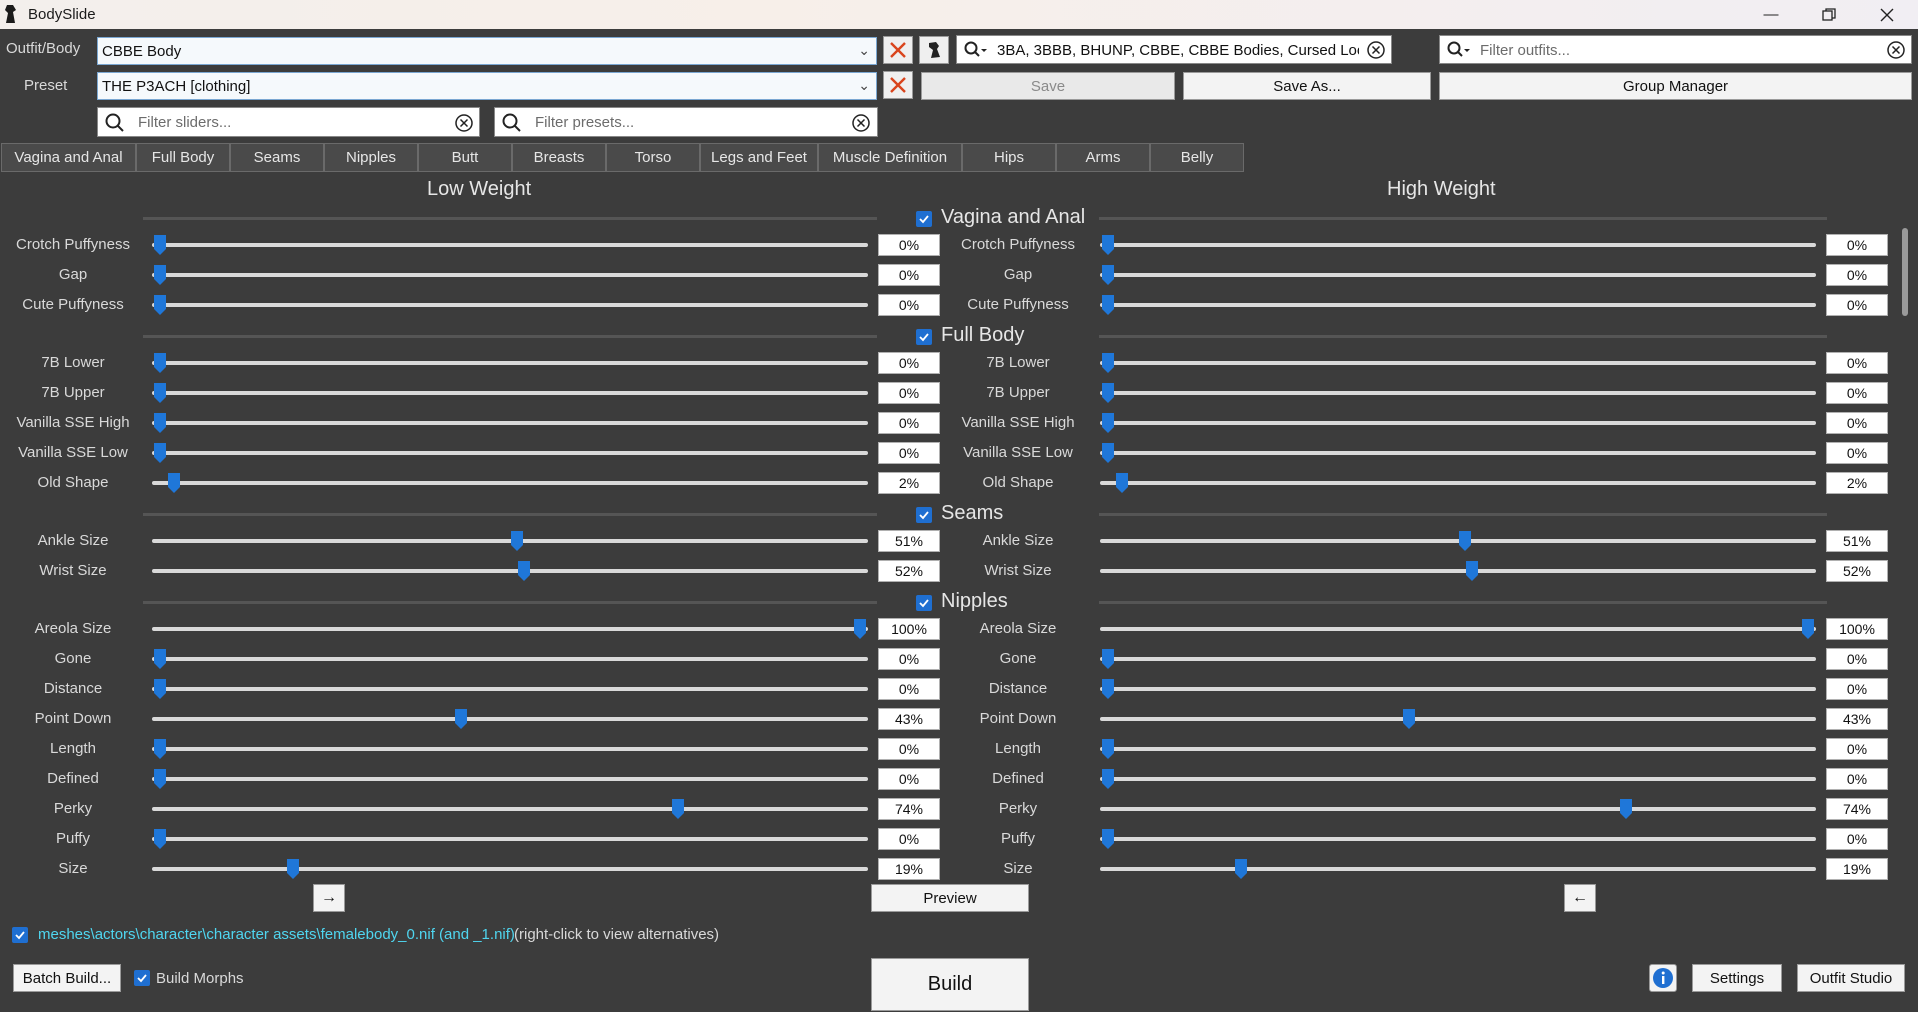  I want to click on slider-value-high: 2%, so click(1857, 483).